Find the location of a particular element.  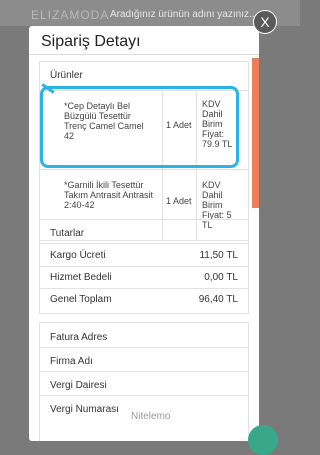

summary-value: 11,50 TL is located at coordinates (218, 255).